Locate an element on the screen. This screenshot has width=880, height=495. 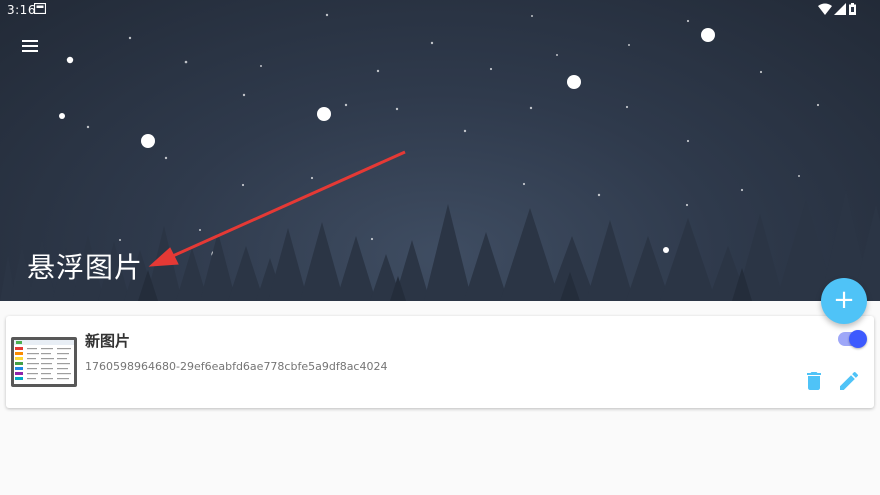
item-title: 新图片 is located at coordinates (108, 341).